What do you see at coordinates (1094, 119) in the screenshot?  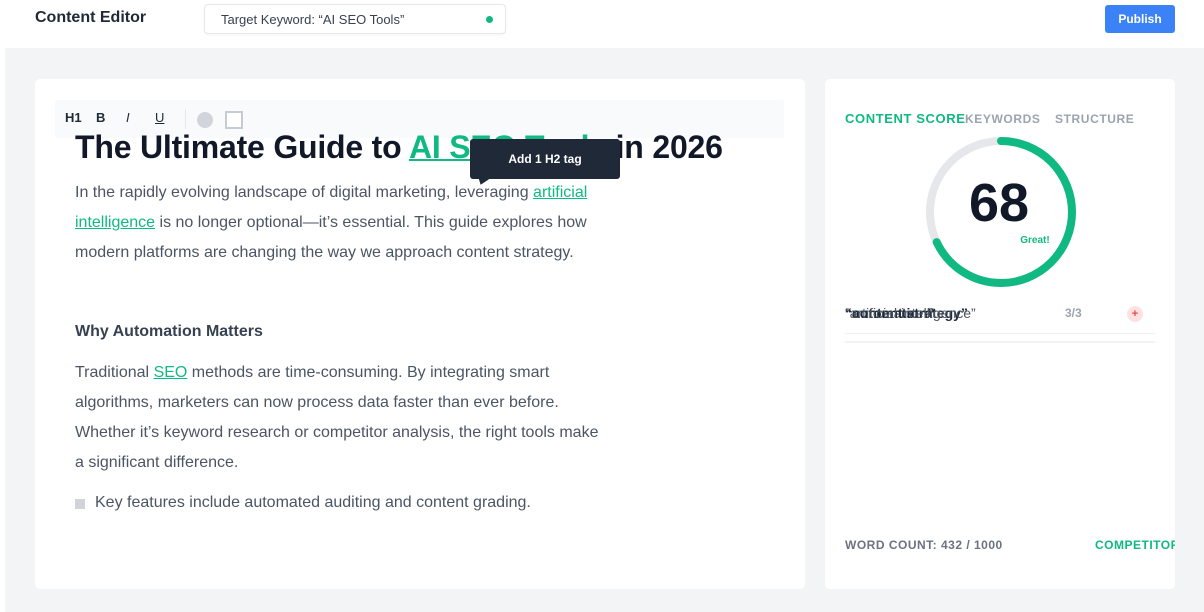 I see `tab-structure: STRUCTURE` at bounding box center [1094, 119].